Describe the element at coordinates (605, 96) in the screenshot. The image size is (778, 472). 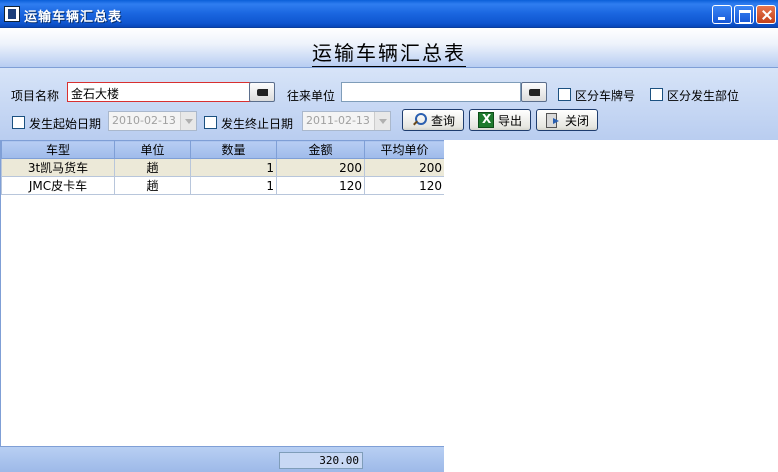
I see `split-plate-label: 区分车牌号` at that location.